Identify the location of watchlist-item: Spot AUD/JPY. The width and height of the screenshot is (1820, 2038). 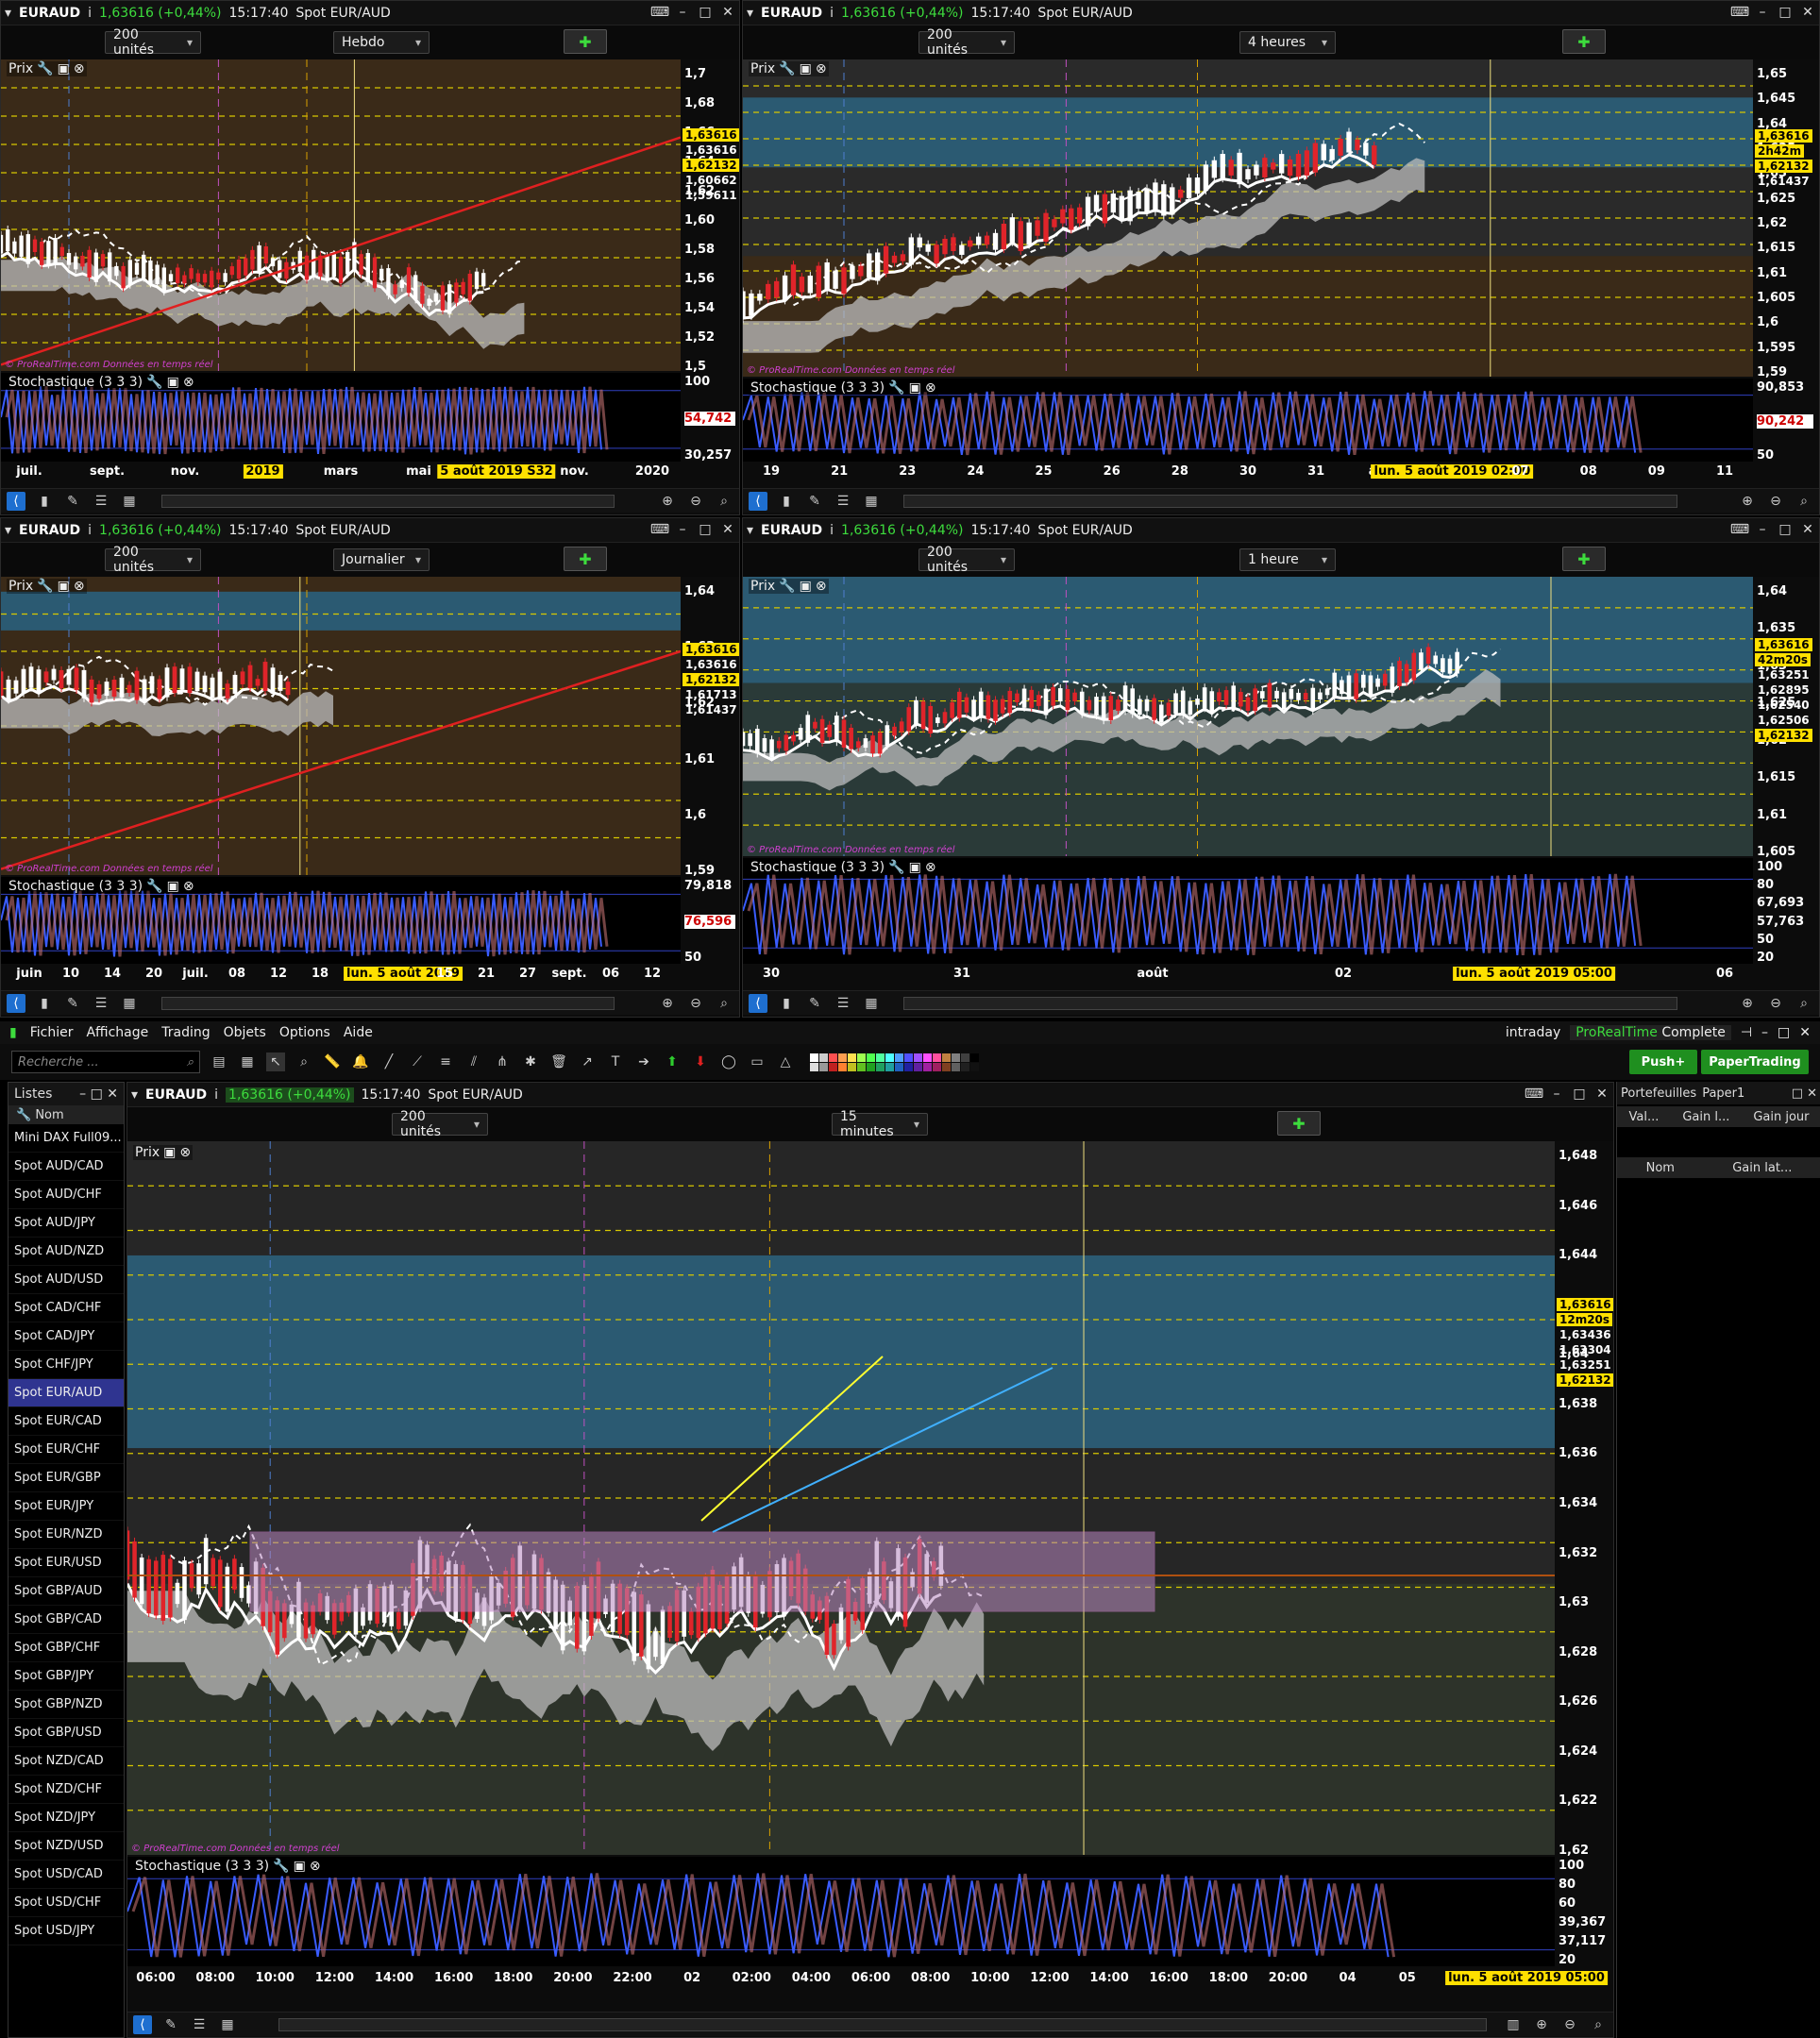
(66, 1223).